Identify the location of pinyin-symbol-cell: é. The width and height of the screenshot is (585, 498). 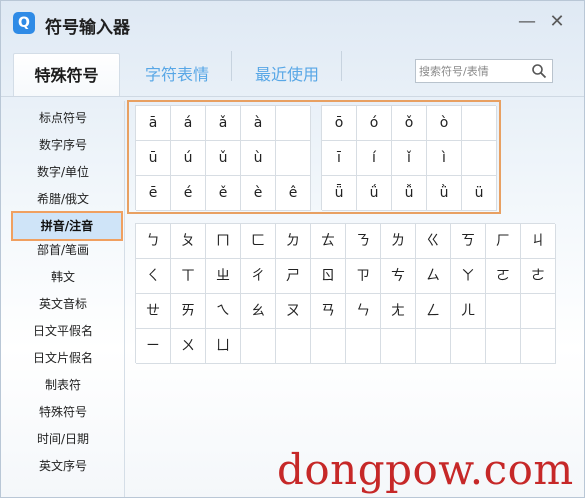
(188, 193).